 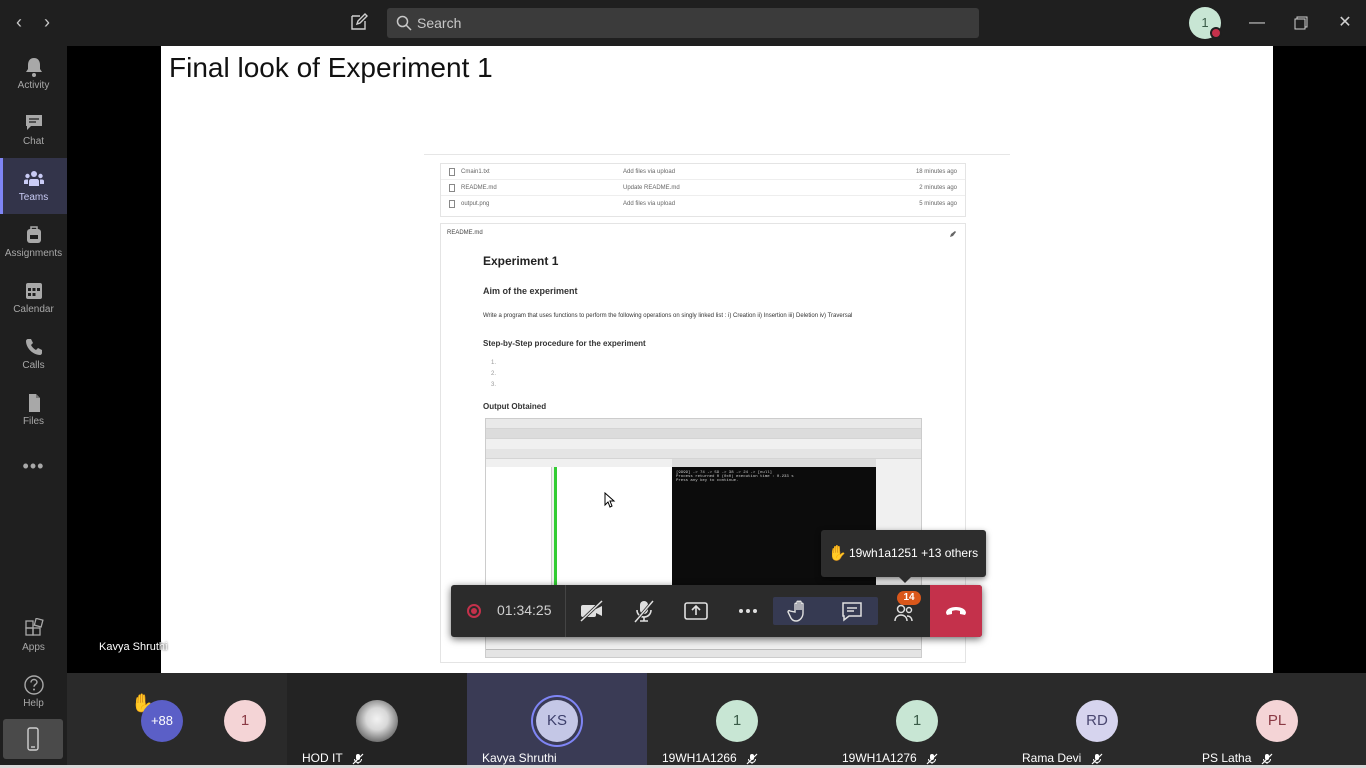 I want to click on rail-item-assignments: Assignments, so click(x=33, y=242).